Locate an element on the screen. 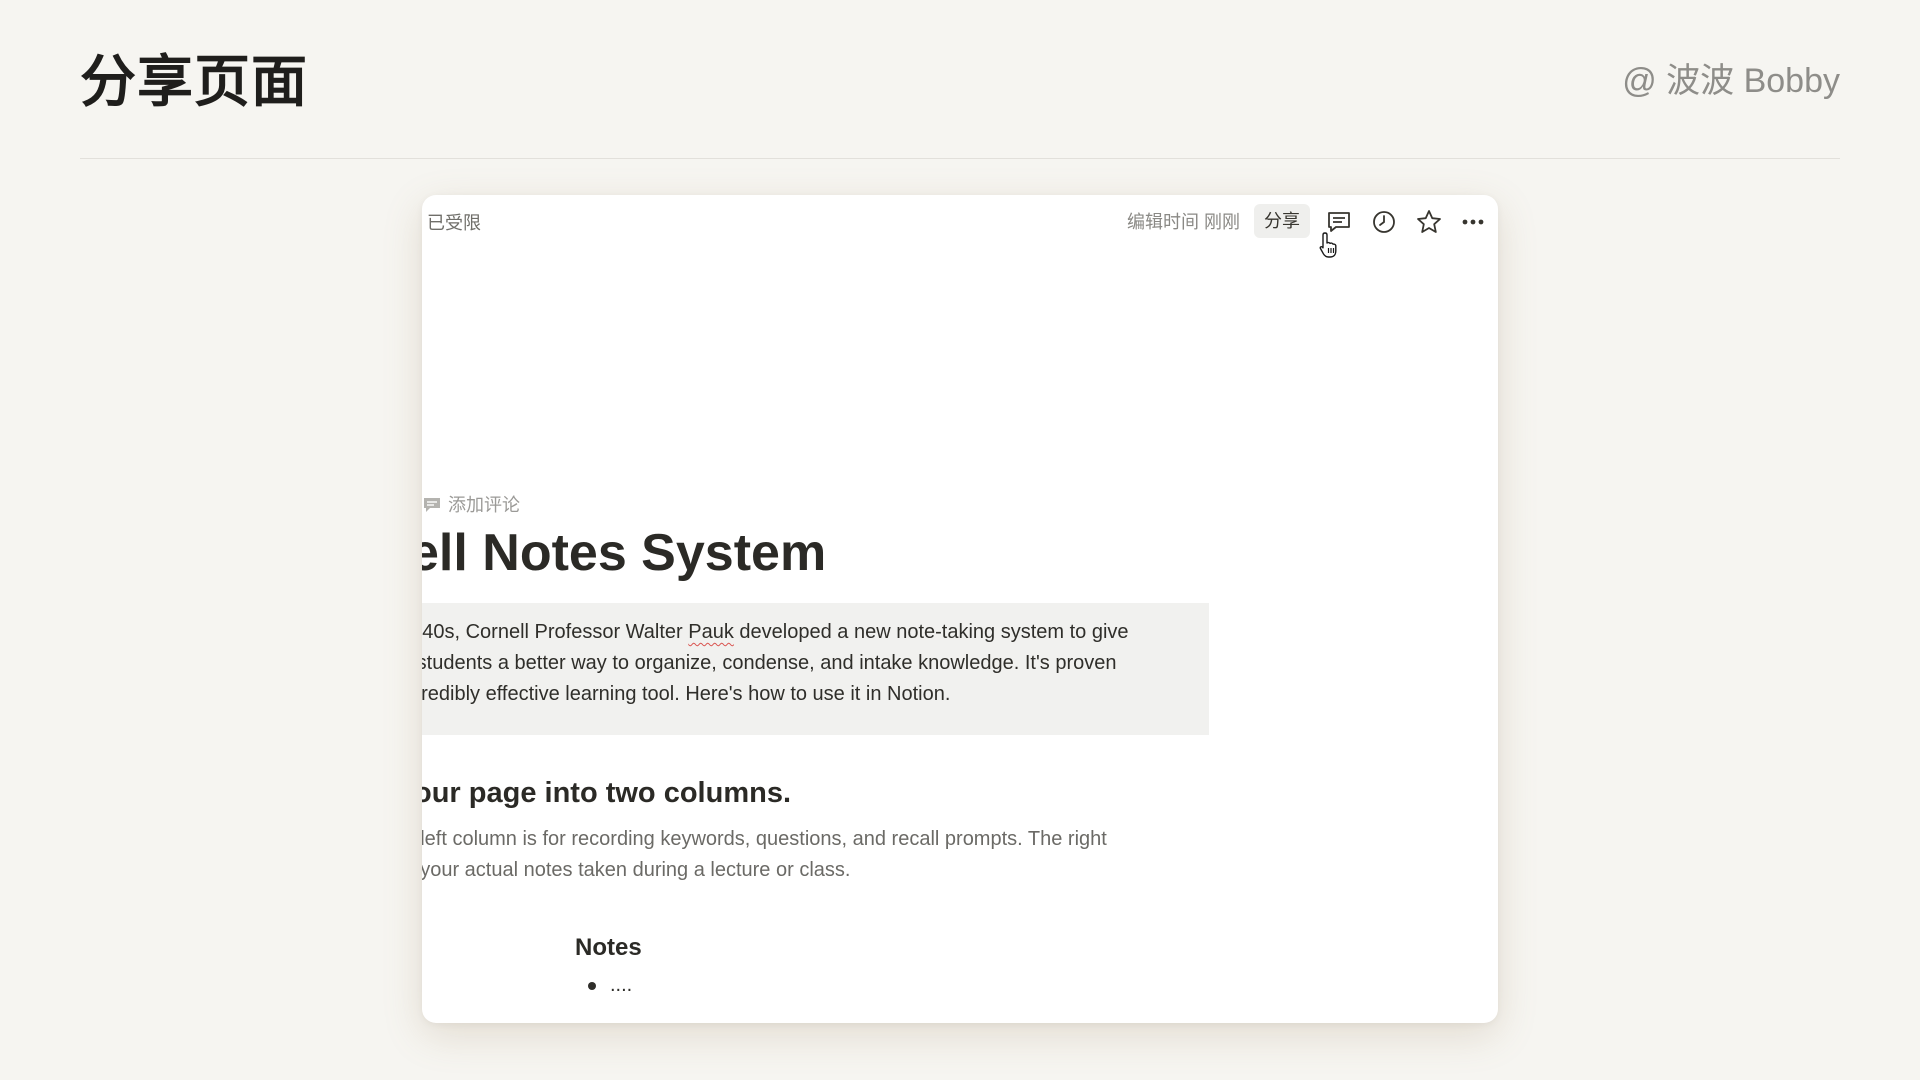  misspelled-word: Pauk is located at coordinates (711, 632).